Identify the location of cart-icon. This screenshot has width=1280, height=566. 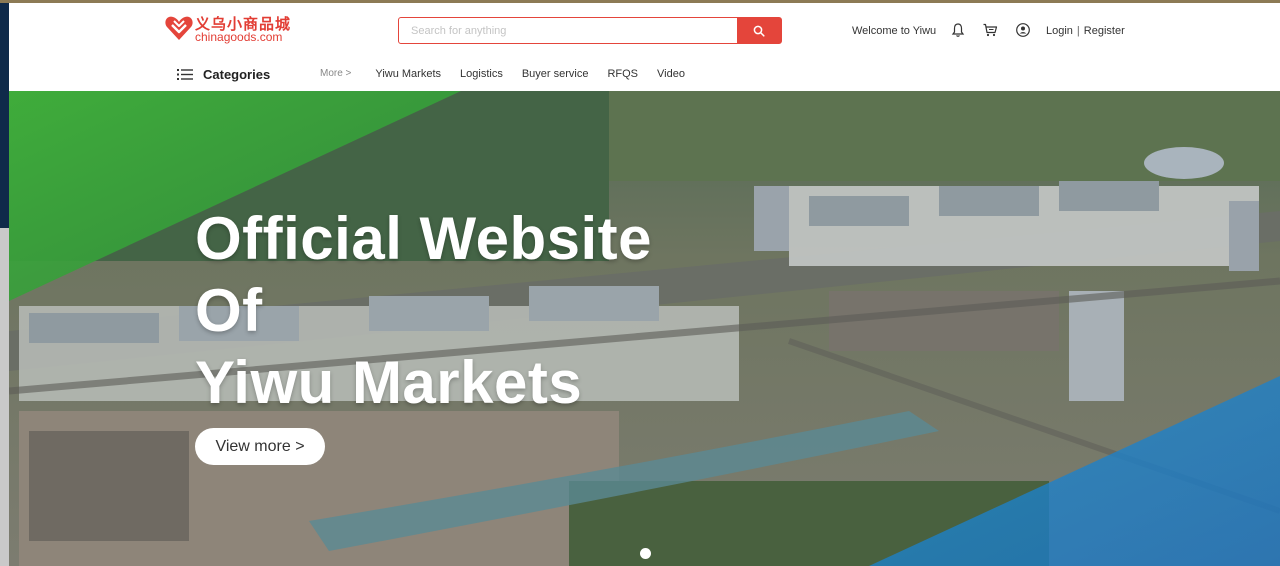
(990, 30).